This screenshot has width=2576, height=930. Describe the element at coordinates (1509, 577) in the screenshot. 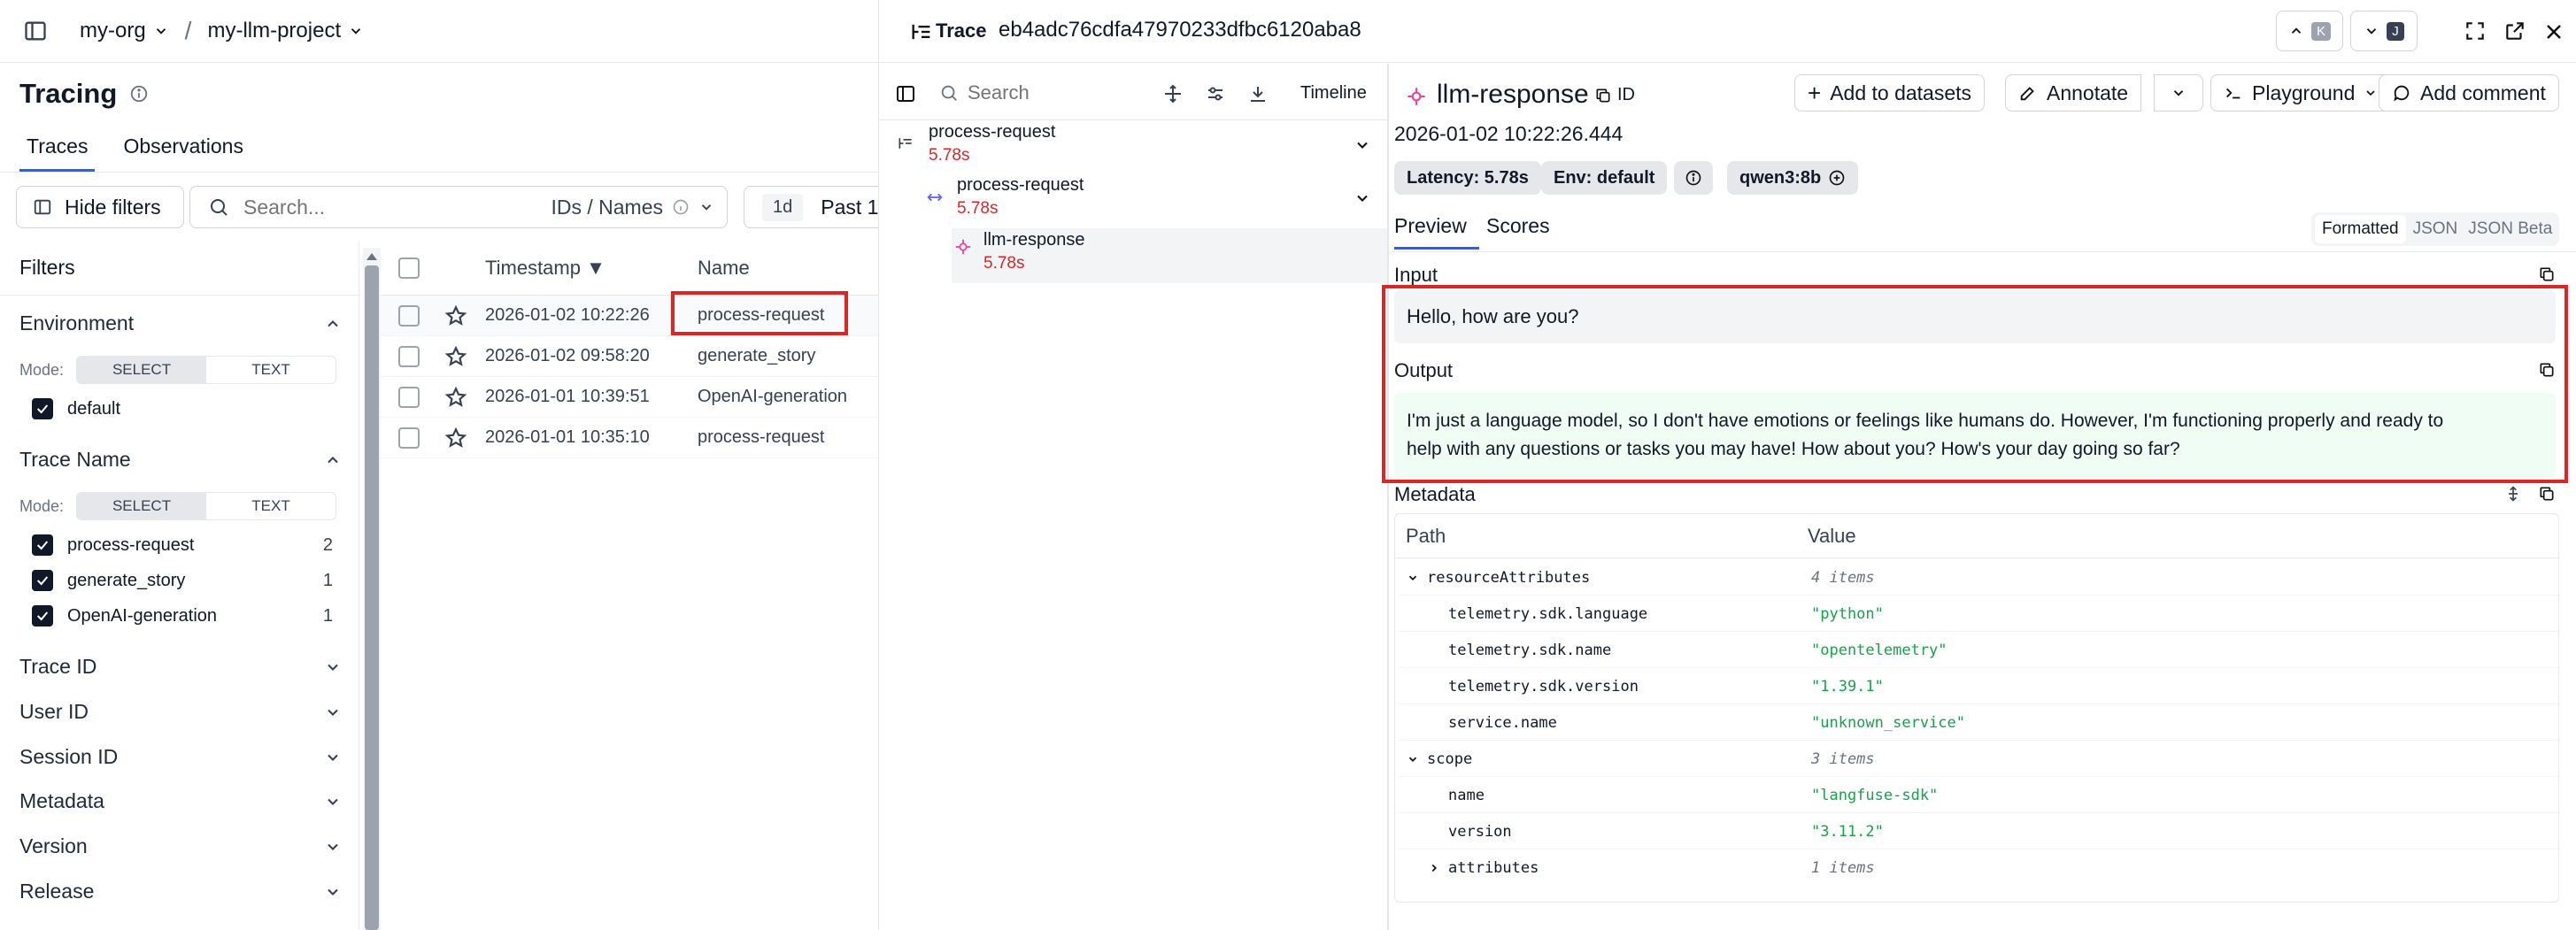

I see `metadata-key: resourceAttributes` at that location.